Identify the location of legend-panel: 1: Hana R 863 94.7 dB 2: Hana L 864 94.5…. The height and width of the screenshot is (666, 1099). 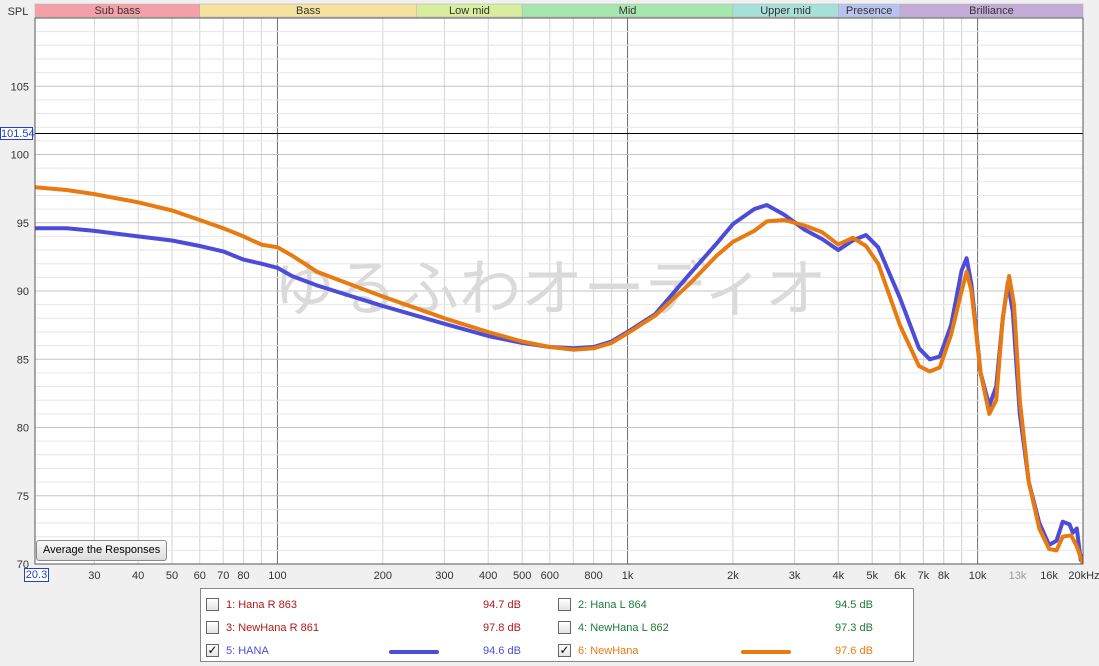
(557, 625).